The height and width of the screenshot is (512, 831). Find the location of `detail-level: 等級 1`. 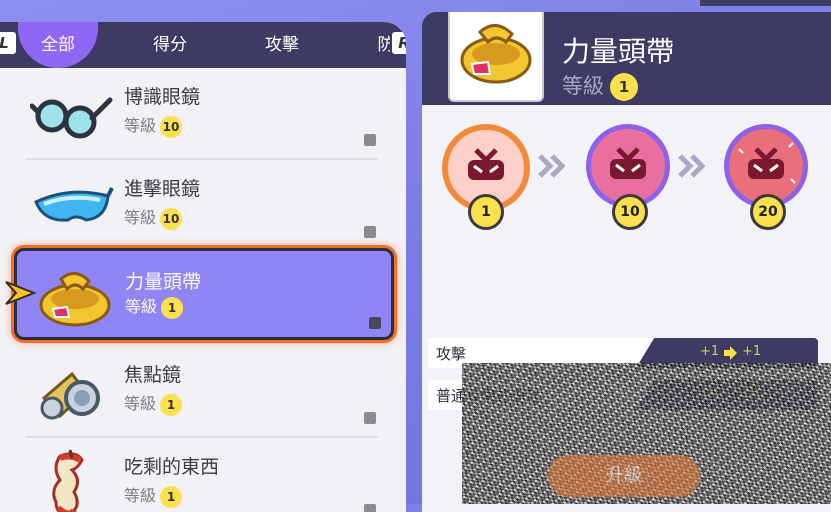

detail-level: 等級 1 is located at coordinates (600, 85).